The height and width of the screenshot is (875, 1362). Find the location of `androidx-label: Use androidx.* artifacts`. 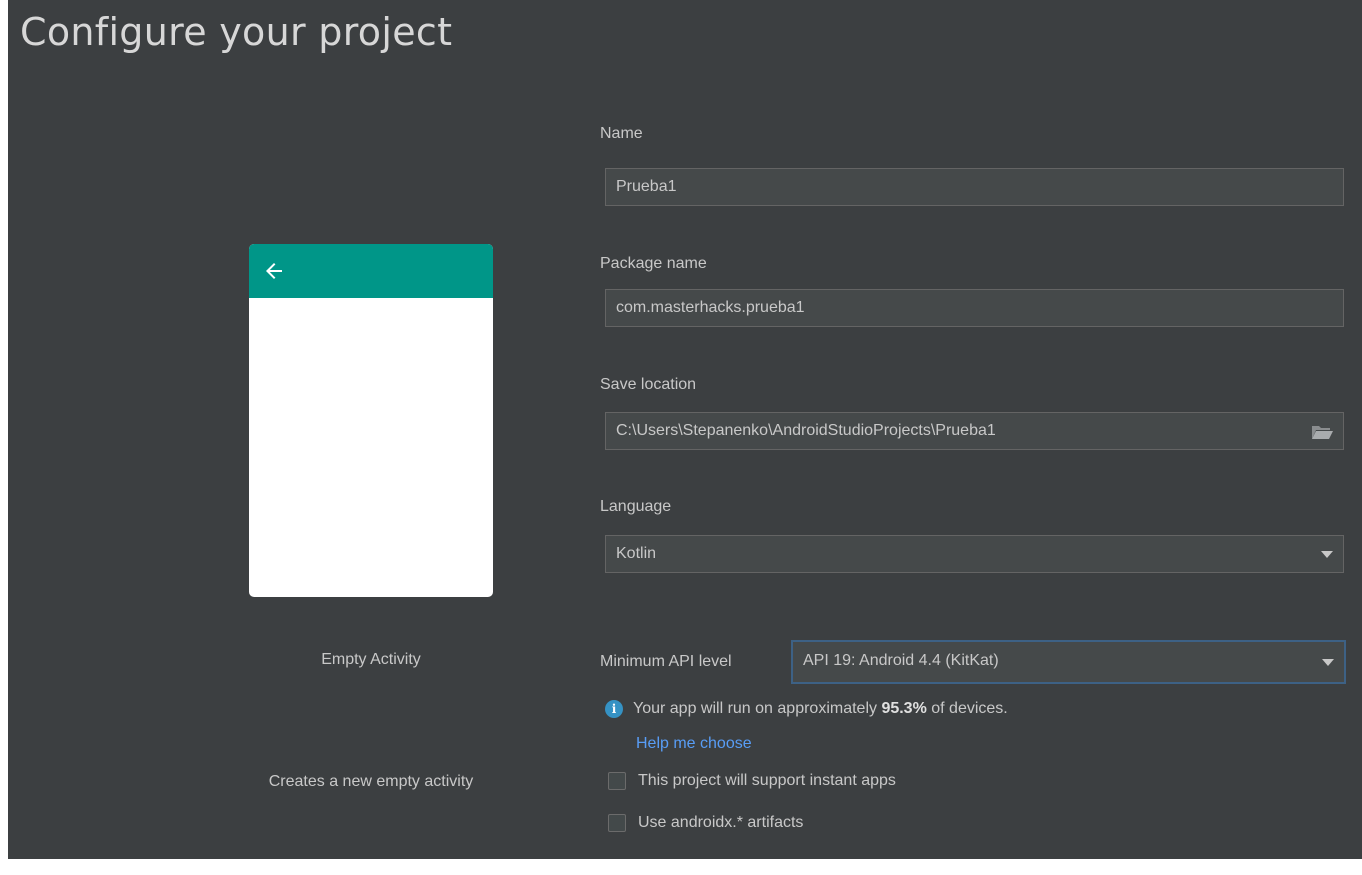

androidx-label: Use androidx.* artifacts is located at coordinates (721, 822).